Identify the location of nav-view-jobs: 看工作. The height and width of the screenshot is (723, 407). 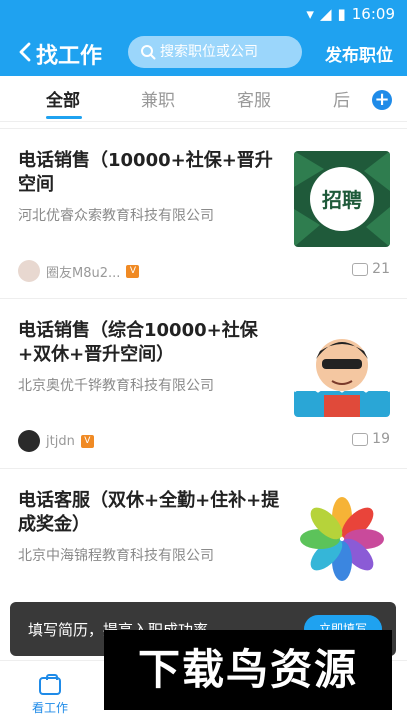
(50, 695).